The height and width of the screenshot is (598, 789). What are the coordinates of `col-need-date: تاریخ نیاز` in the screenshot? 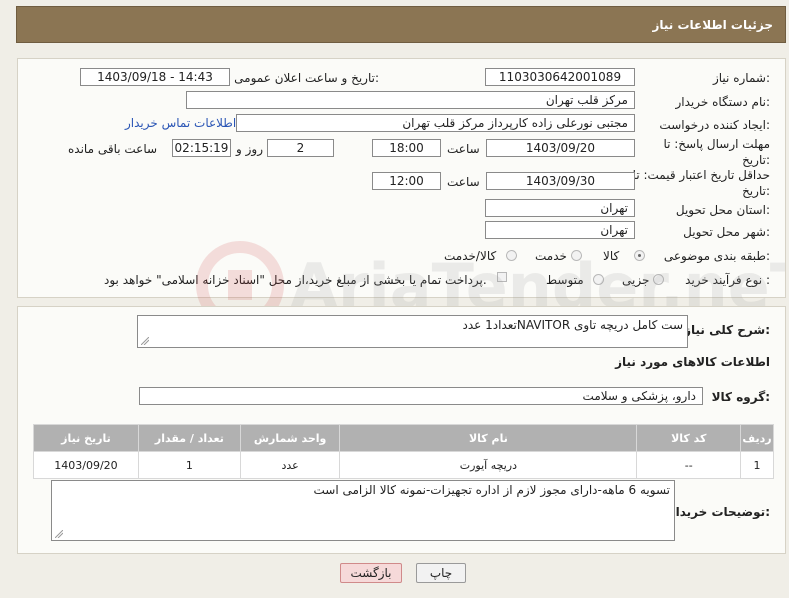 It's located at (86, 438).